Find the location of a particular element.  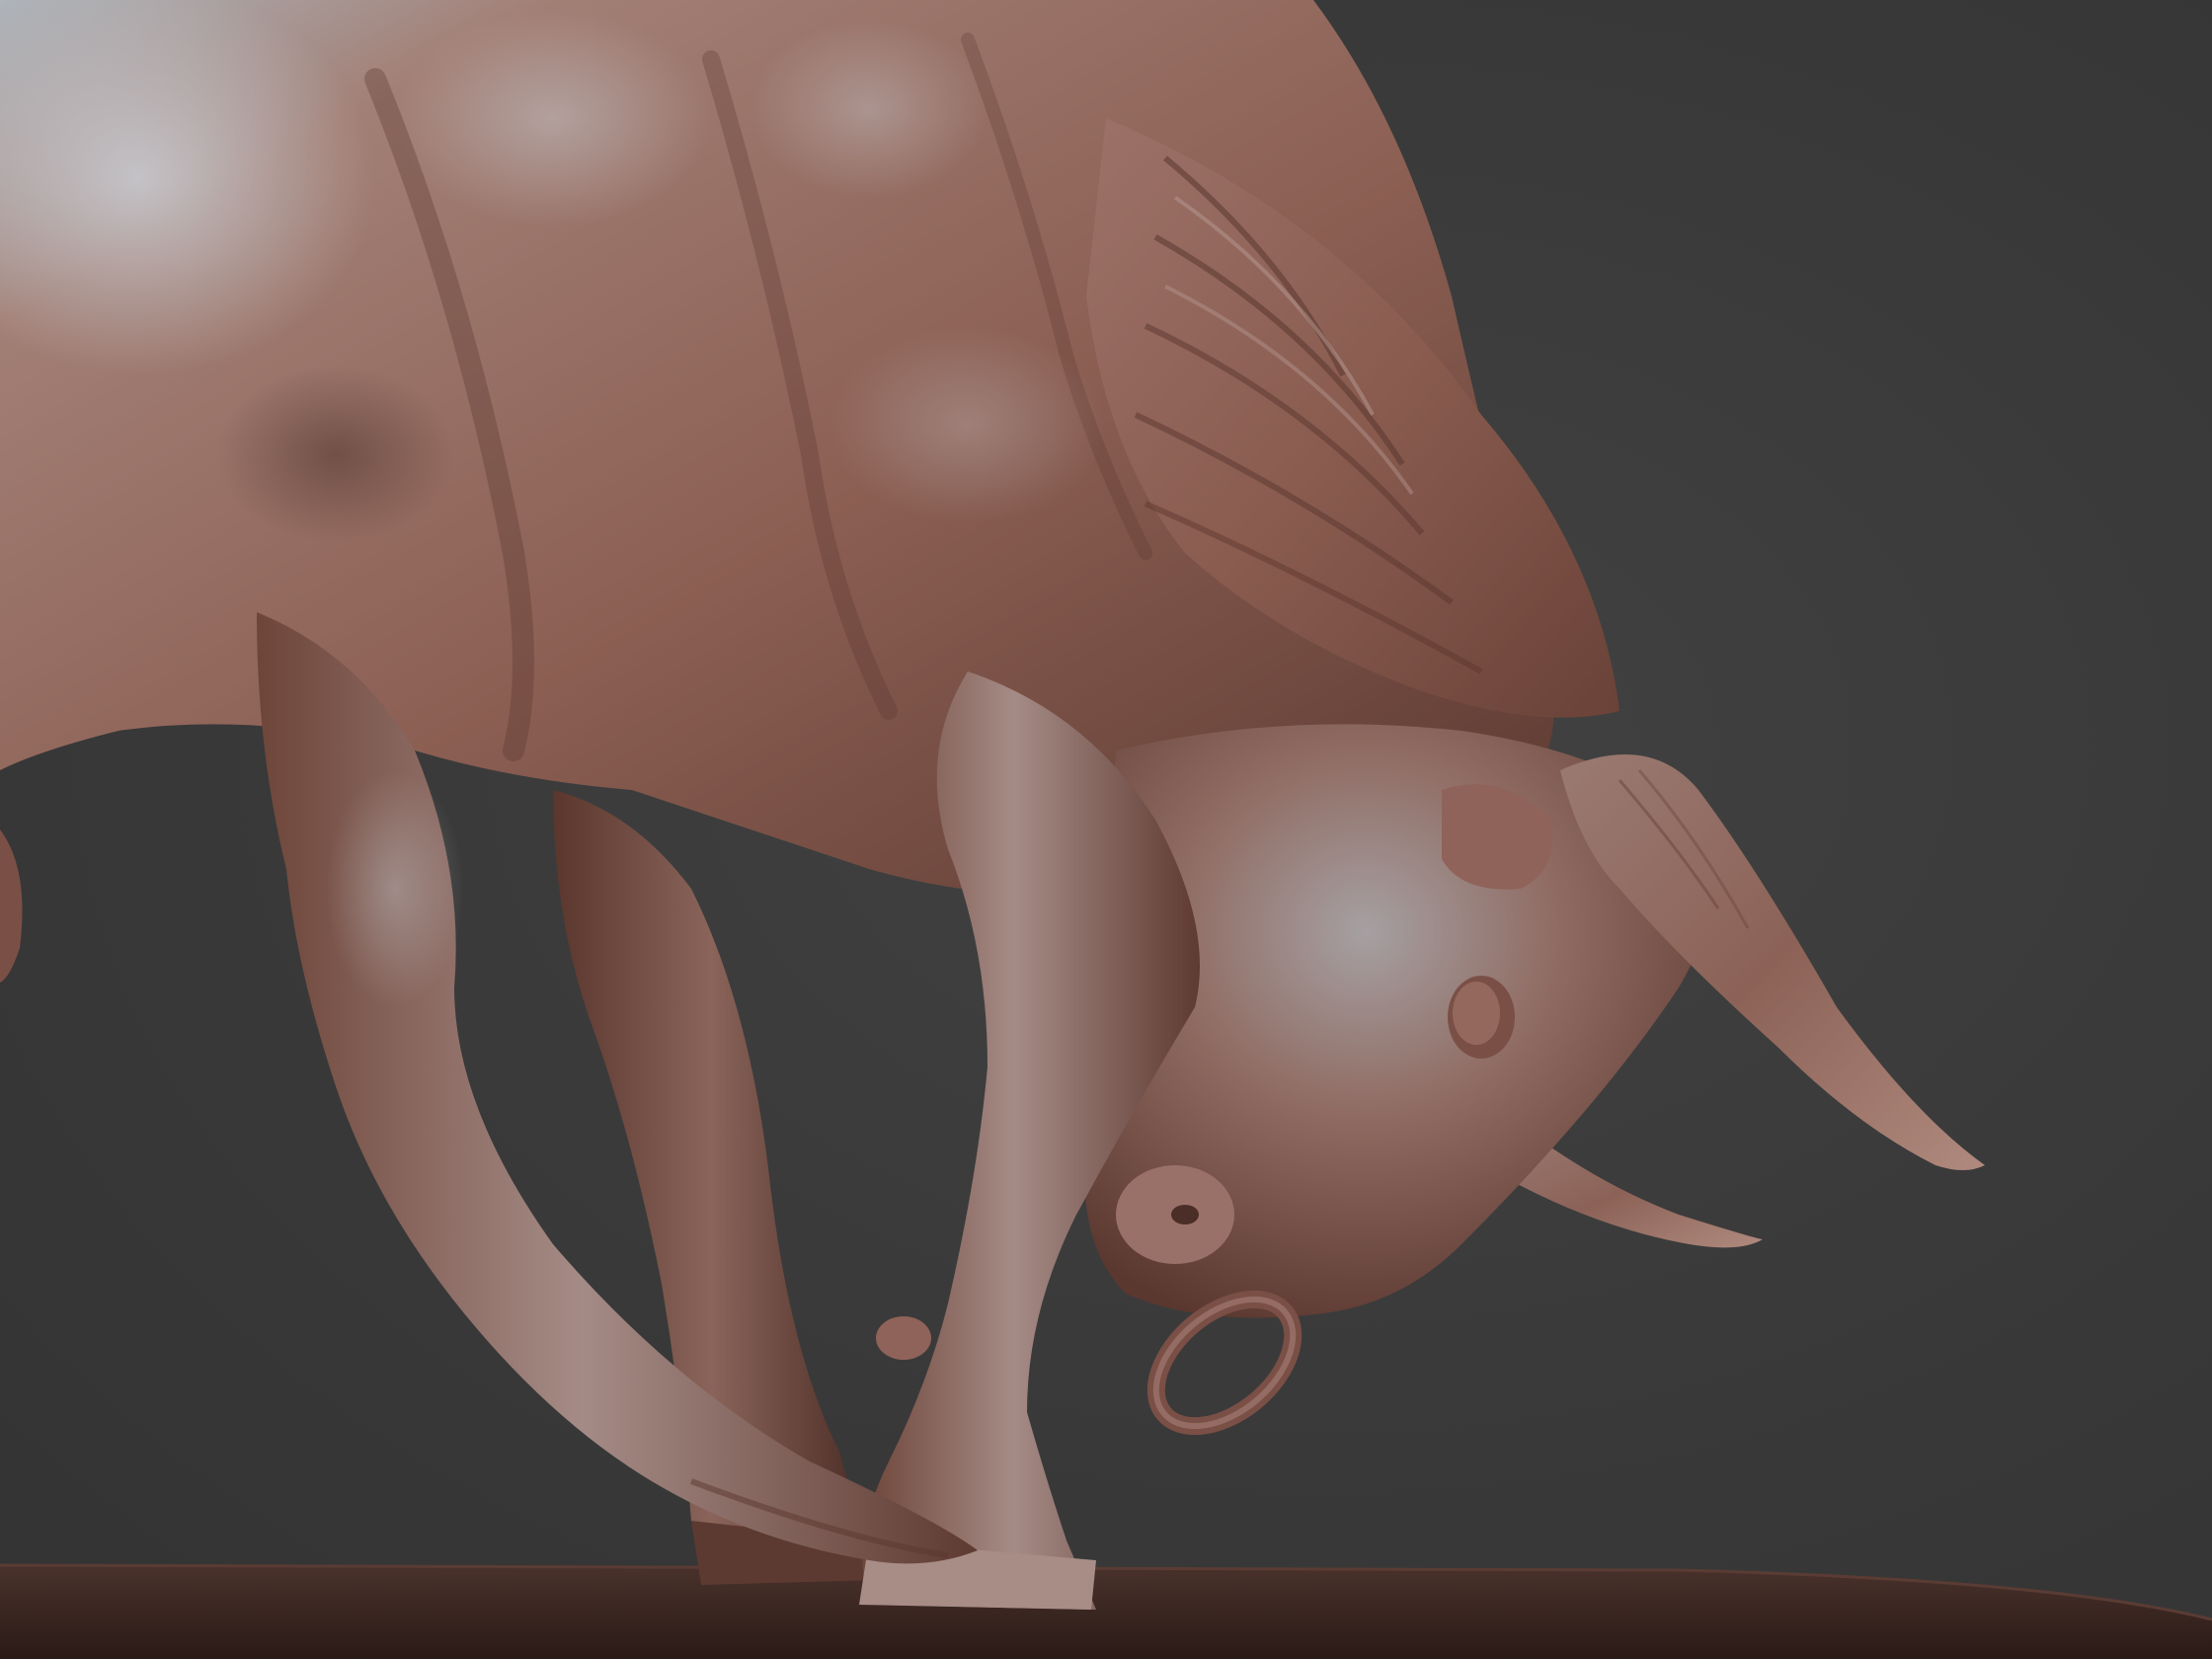

tail is located at coordinates (12, 907).